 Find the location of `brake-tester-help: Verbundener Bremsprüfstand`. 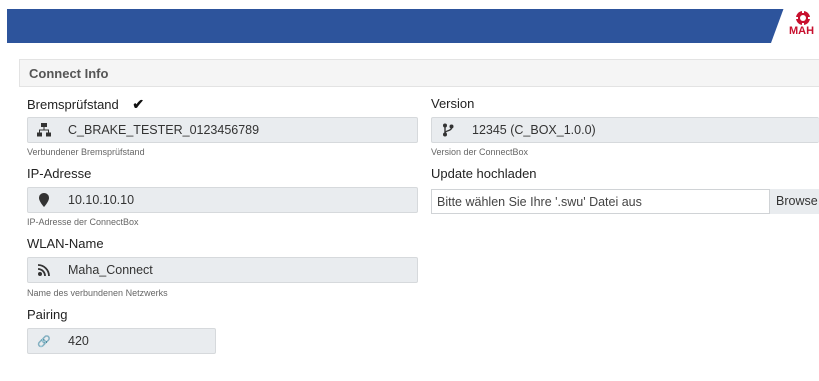

brake-tester-help: Verbundener Bremsprüfstand is located at coordinates (86, 152).